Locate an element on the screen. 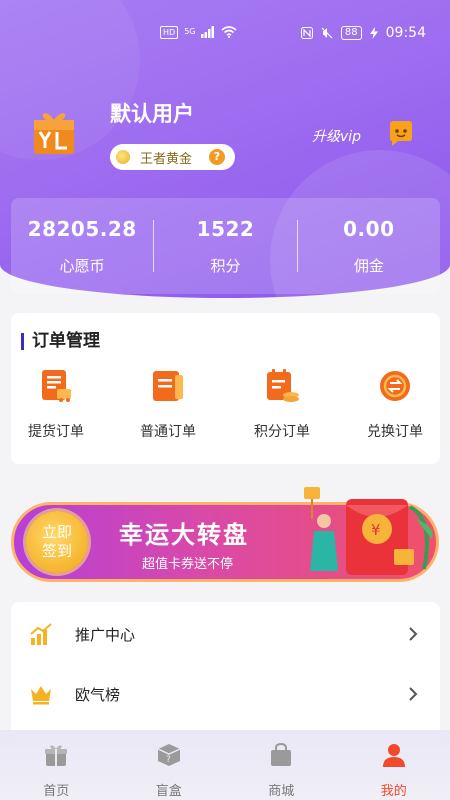  stat-value: 1522 is located at coordinates (225, 228).